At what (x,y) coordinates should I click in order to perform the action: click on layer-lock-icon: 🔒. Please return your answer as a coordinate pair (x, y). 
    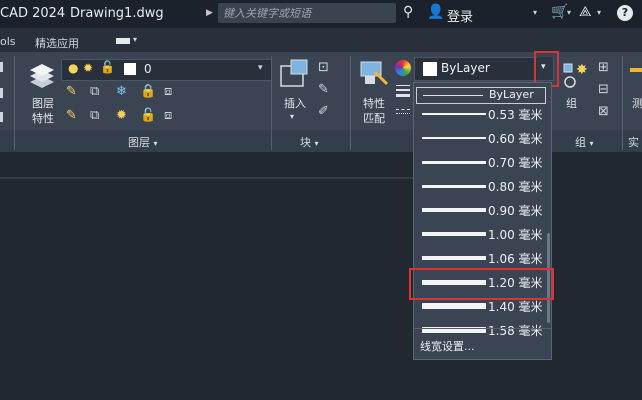
    Looking at the image, I should click on (148, 91).